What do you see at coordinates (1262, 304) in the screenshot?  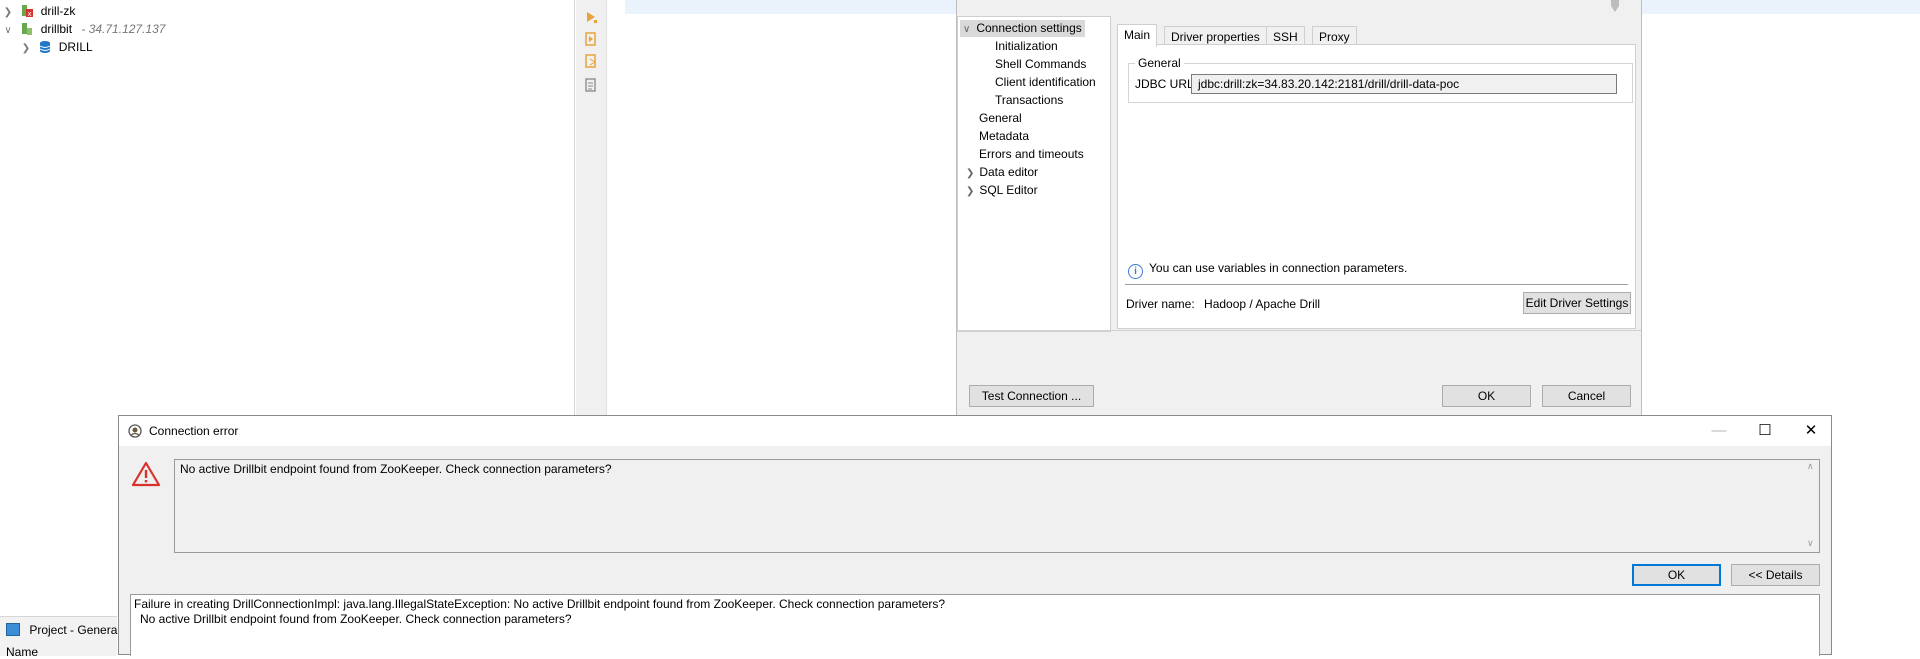 I see `driver-name-value: Hadoop / Apache Drill` at bounding box center [1262, 304].